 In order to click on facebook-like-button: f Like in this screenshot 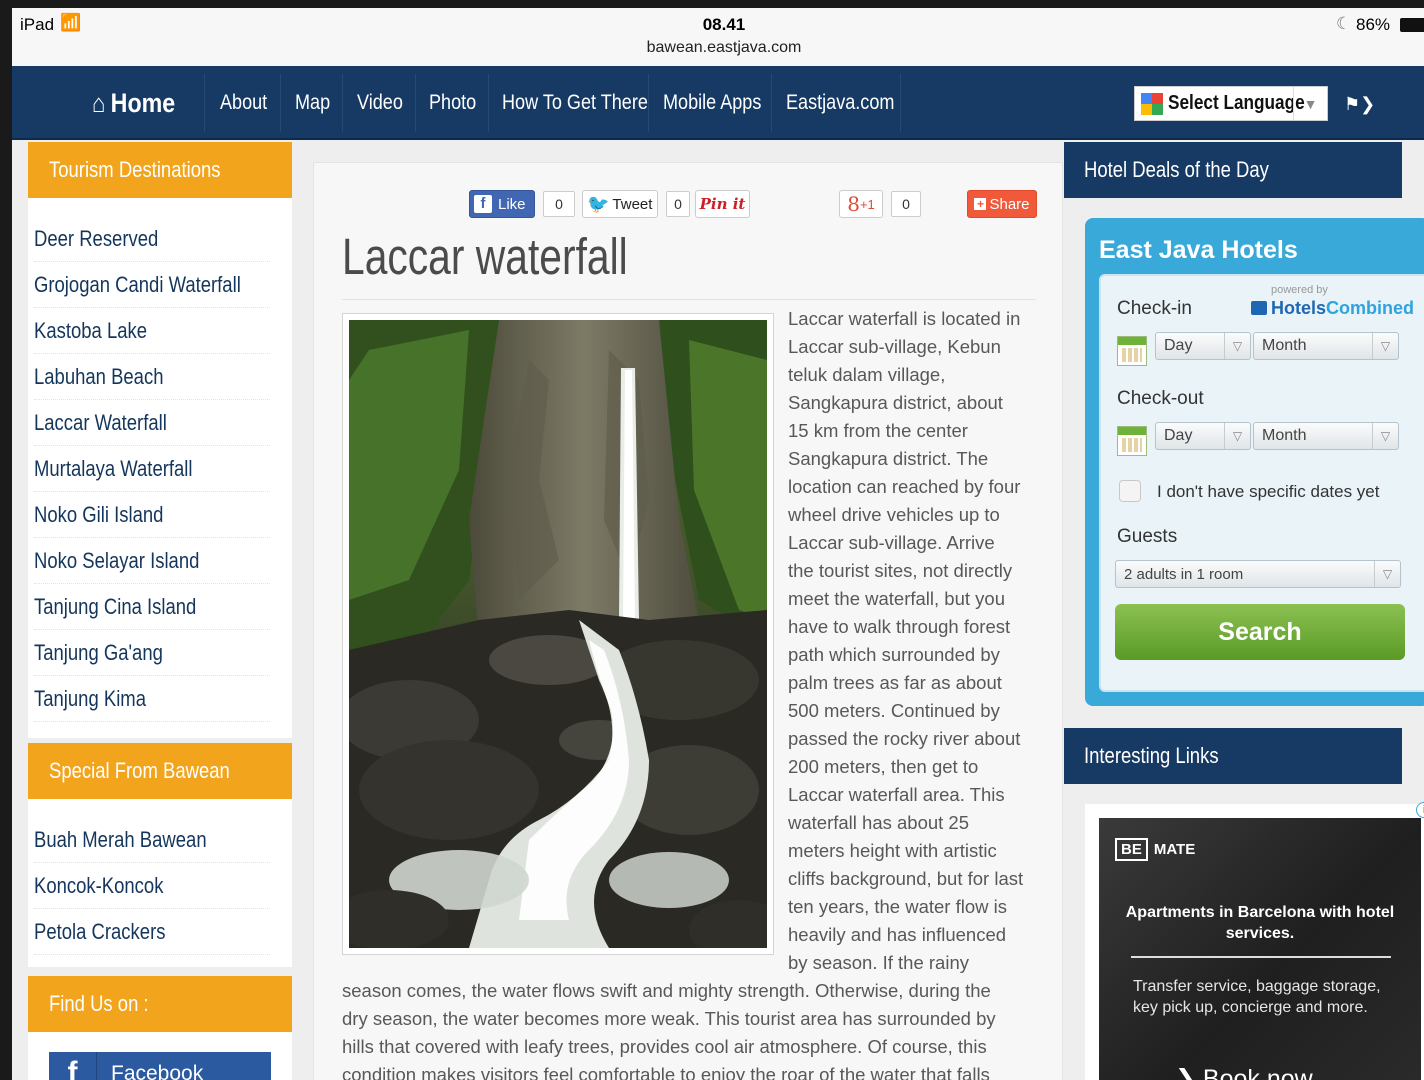, I will do `click(502, 204)`.